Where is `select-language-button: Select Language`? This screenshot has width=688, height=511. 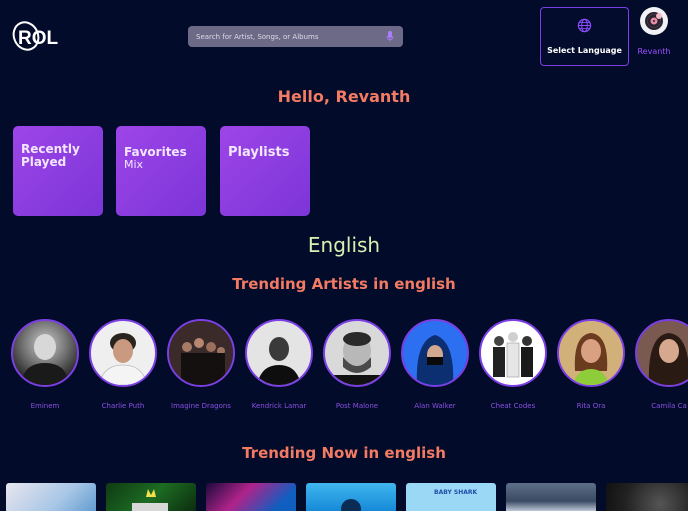
select-language-button: Select Language is located at coordinates (584, 36).